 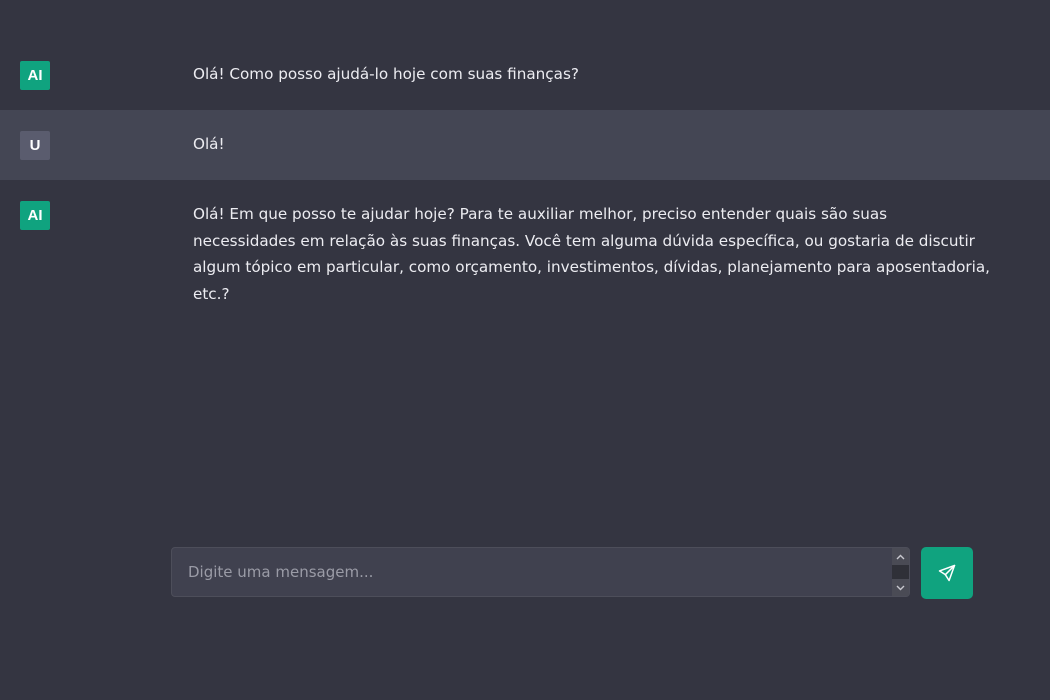 I want to click on message-user: U Olá!, so click(x=525, y=145).